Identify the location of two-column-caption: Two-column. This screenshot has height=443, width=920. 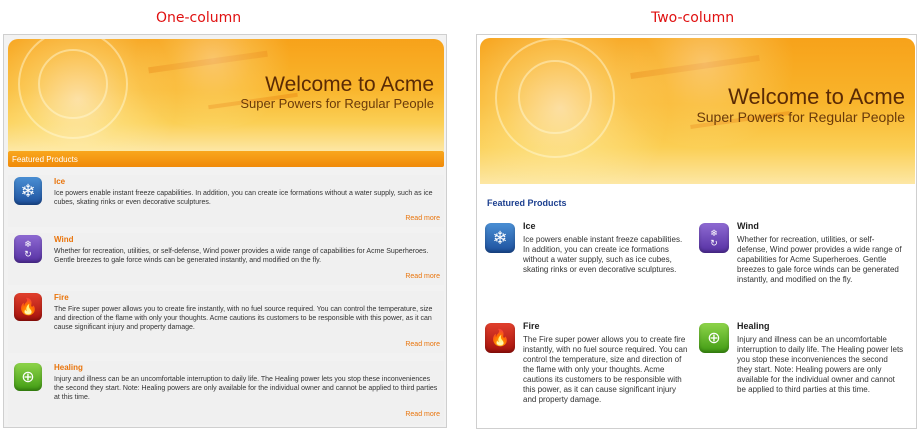
(693, 18).